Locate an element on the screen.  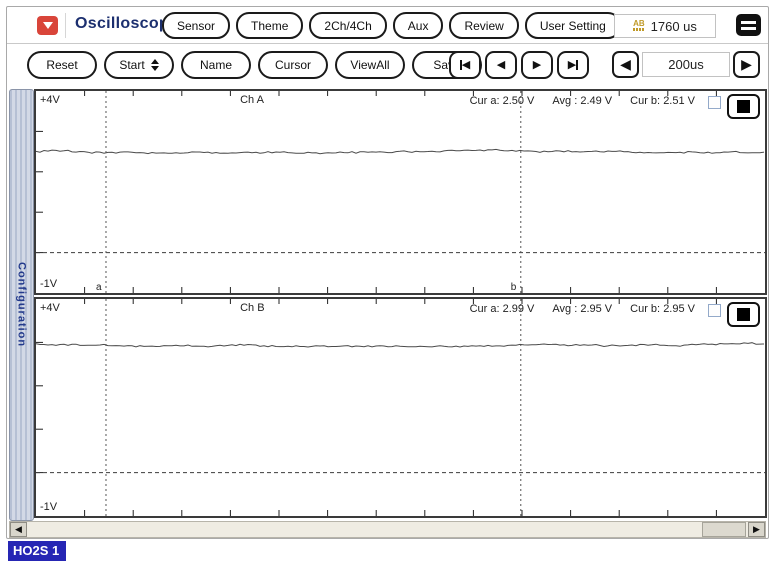
sidebar-label: Configuration is located at coordinates (21, 305).